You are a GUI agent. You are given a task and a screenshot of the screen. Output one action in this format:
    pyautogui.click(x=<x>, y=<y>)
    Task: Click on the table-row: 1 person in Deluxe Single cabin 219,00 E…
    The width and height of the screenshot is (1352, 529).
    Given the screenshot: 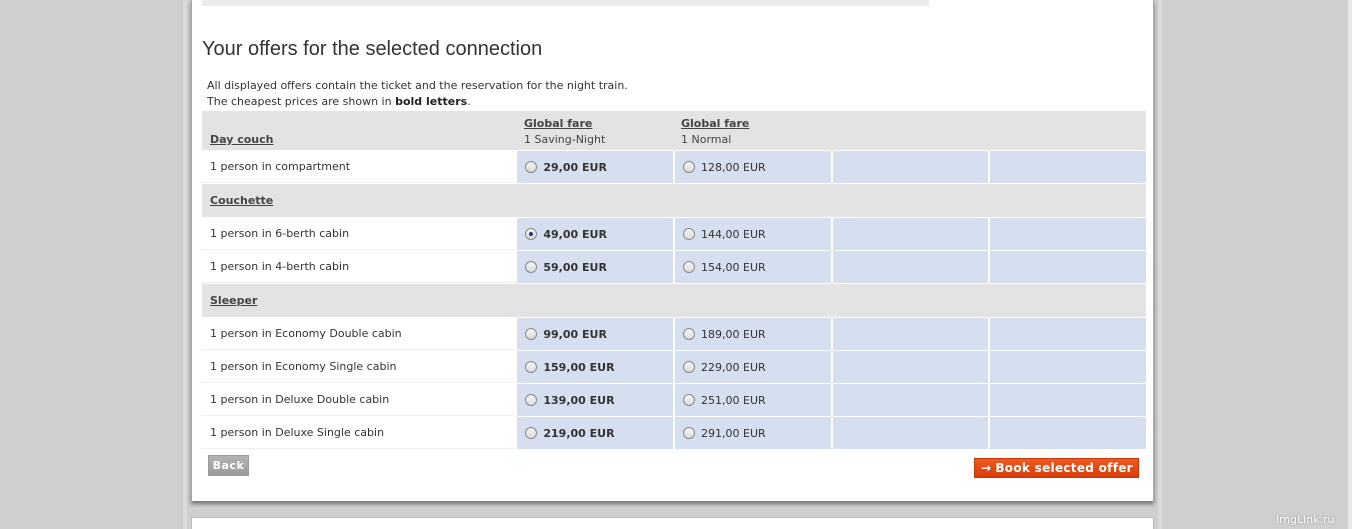 What is the action you would take?
    pyautogui.click(x=674, y=433)
    